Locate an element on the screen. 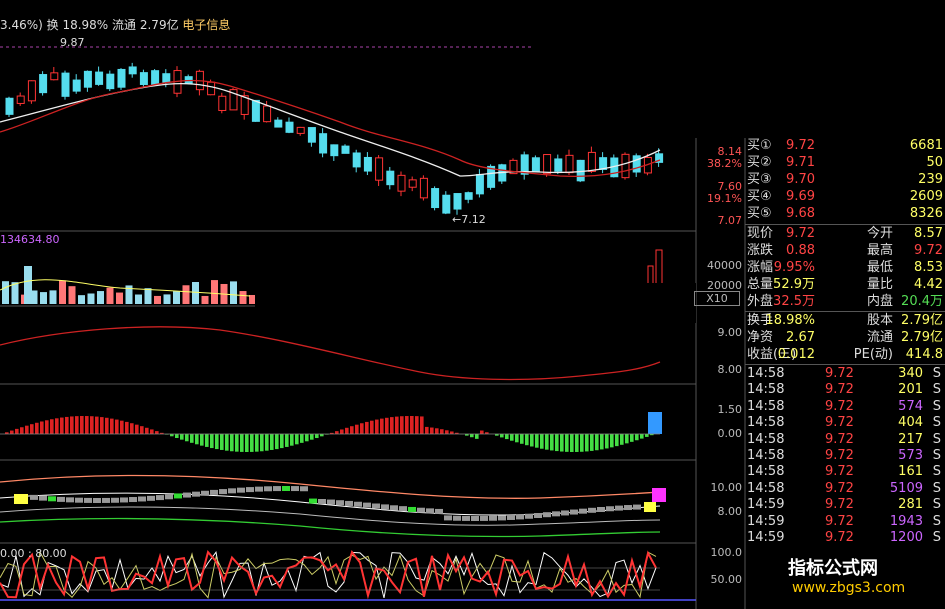 This screenshot has width=945, height=609. tick-row: 14:58 9.72 217 S is located at coordinates (844, 439).